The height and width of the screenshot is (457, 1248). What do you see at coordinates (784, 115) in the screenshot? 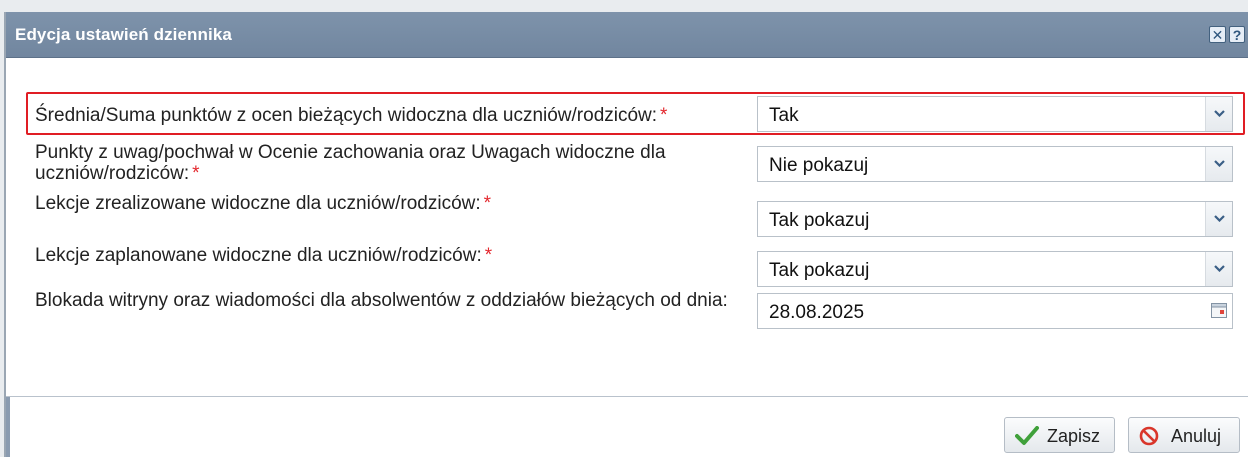
I see `average-points-value: Tak` at bounding box center [784, 115].